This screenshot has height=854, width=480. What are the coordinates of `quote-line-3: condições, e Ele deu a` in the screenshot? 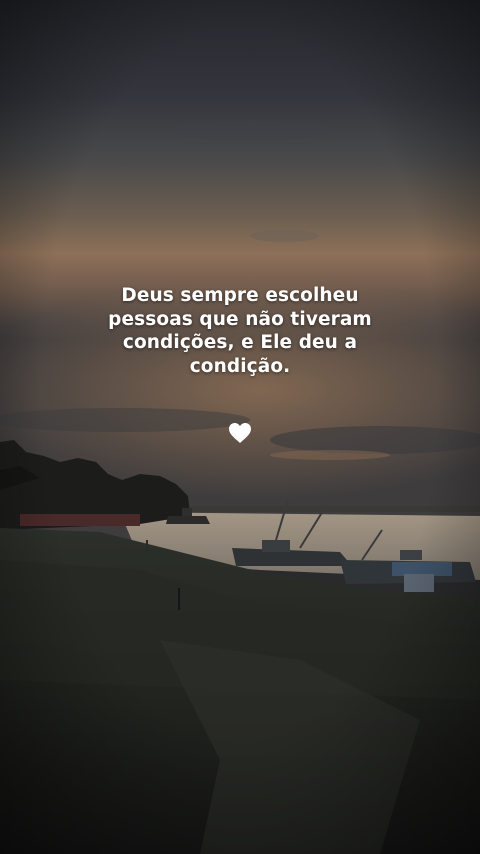 It's located at (240, 342).